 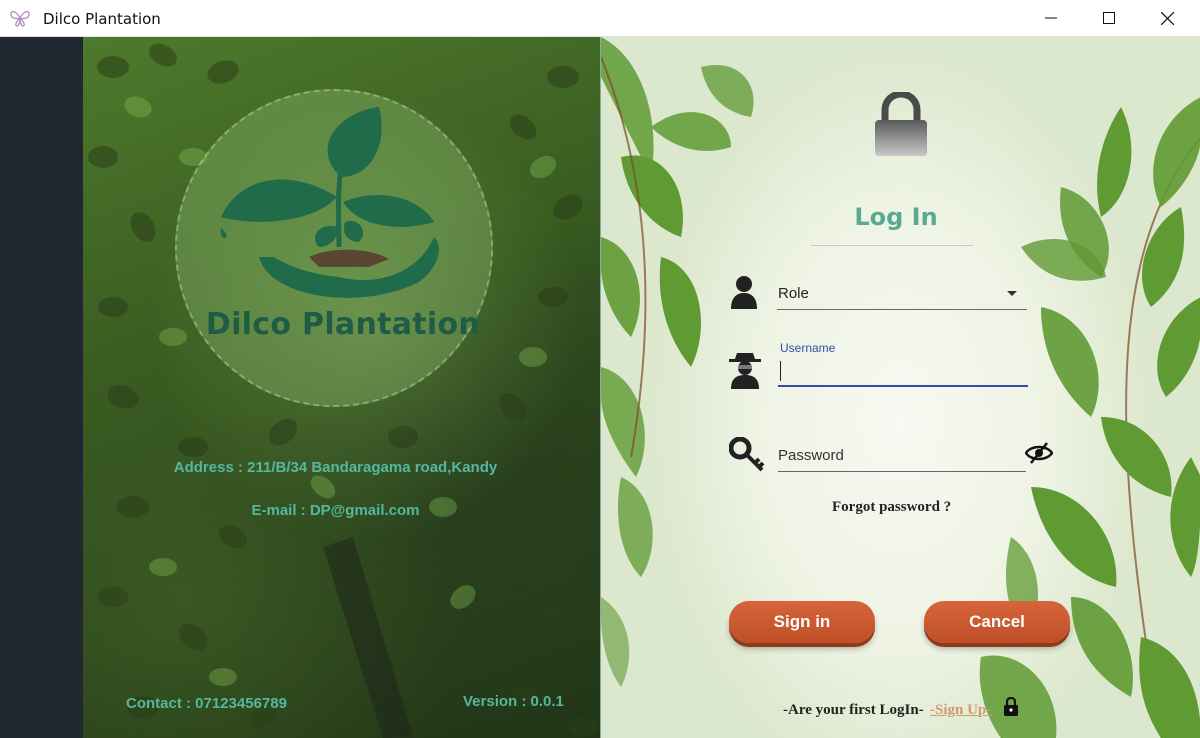 I want to click on contact-text: Contact : 07123456789, so click(x=206, y=703).